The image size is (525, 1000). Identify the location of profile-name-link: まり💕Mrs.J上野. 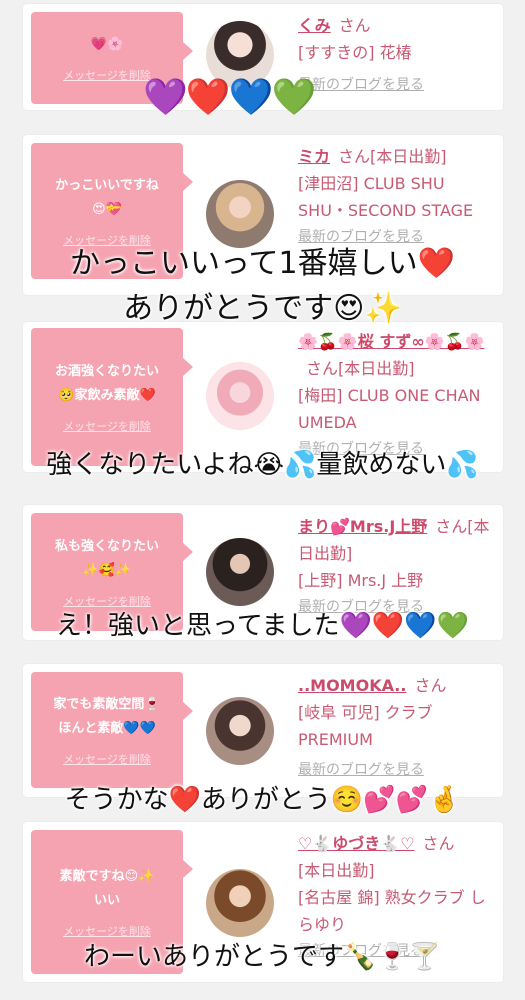
(362, 526).